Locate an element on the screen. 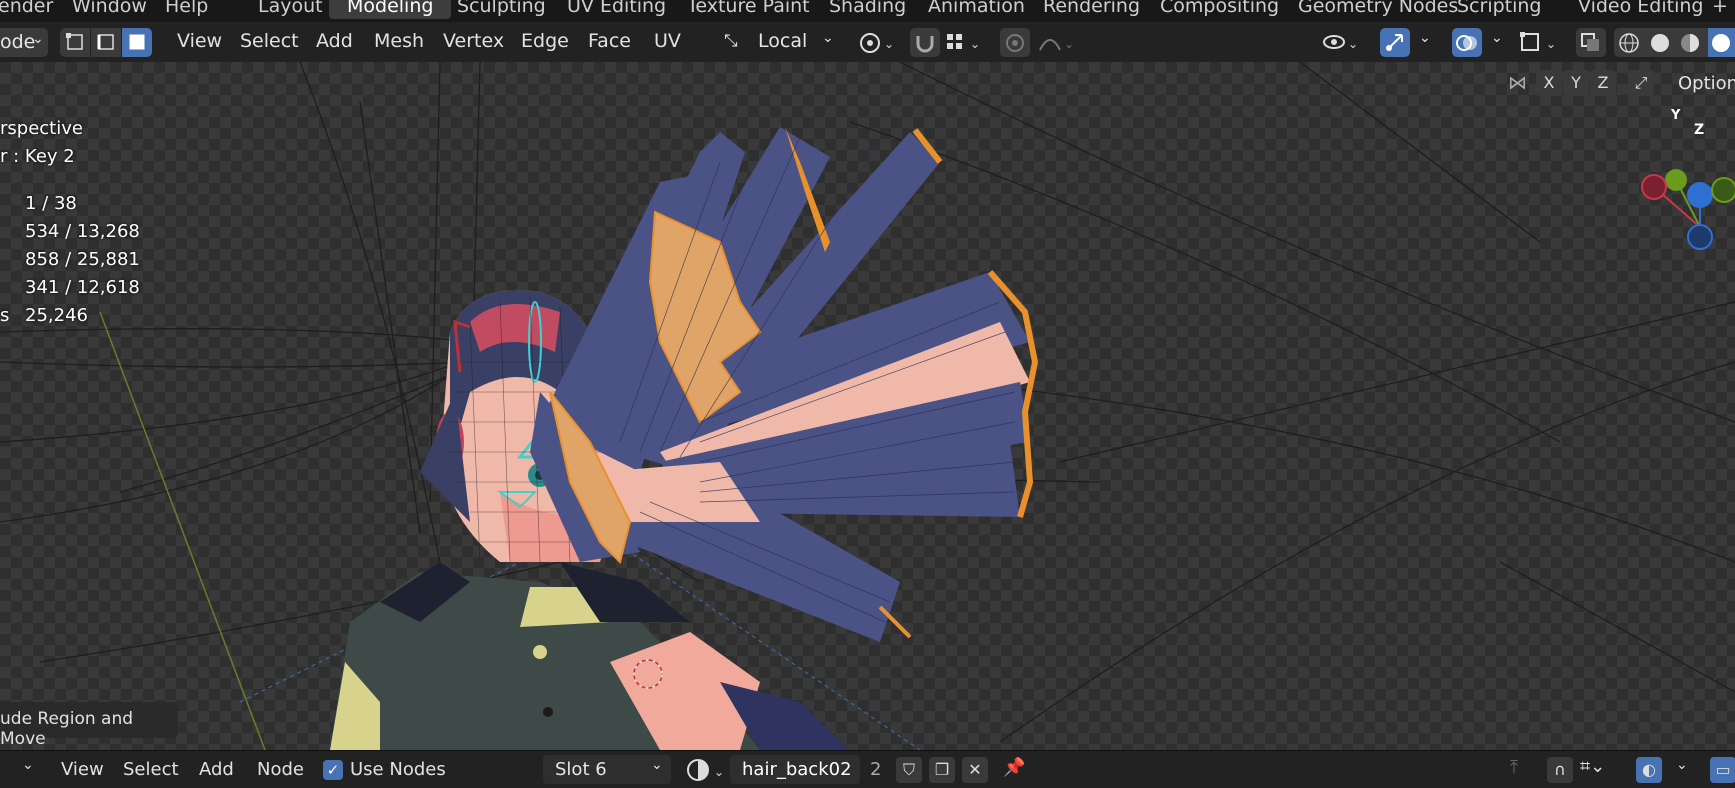 The image size is (1735, 788). header-menu-vertex: Vertex is located at coordinates (473, 41).